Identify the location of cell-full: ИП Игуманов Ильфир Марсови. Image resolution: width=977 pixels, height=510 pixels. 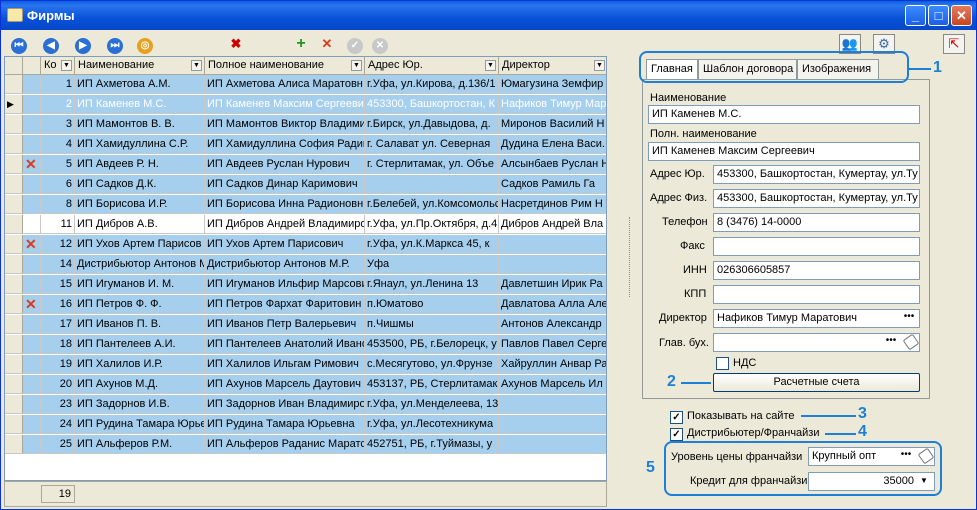
(285, 284).